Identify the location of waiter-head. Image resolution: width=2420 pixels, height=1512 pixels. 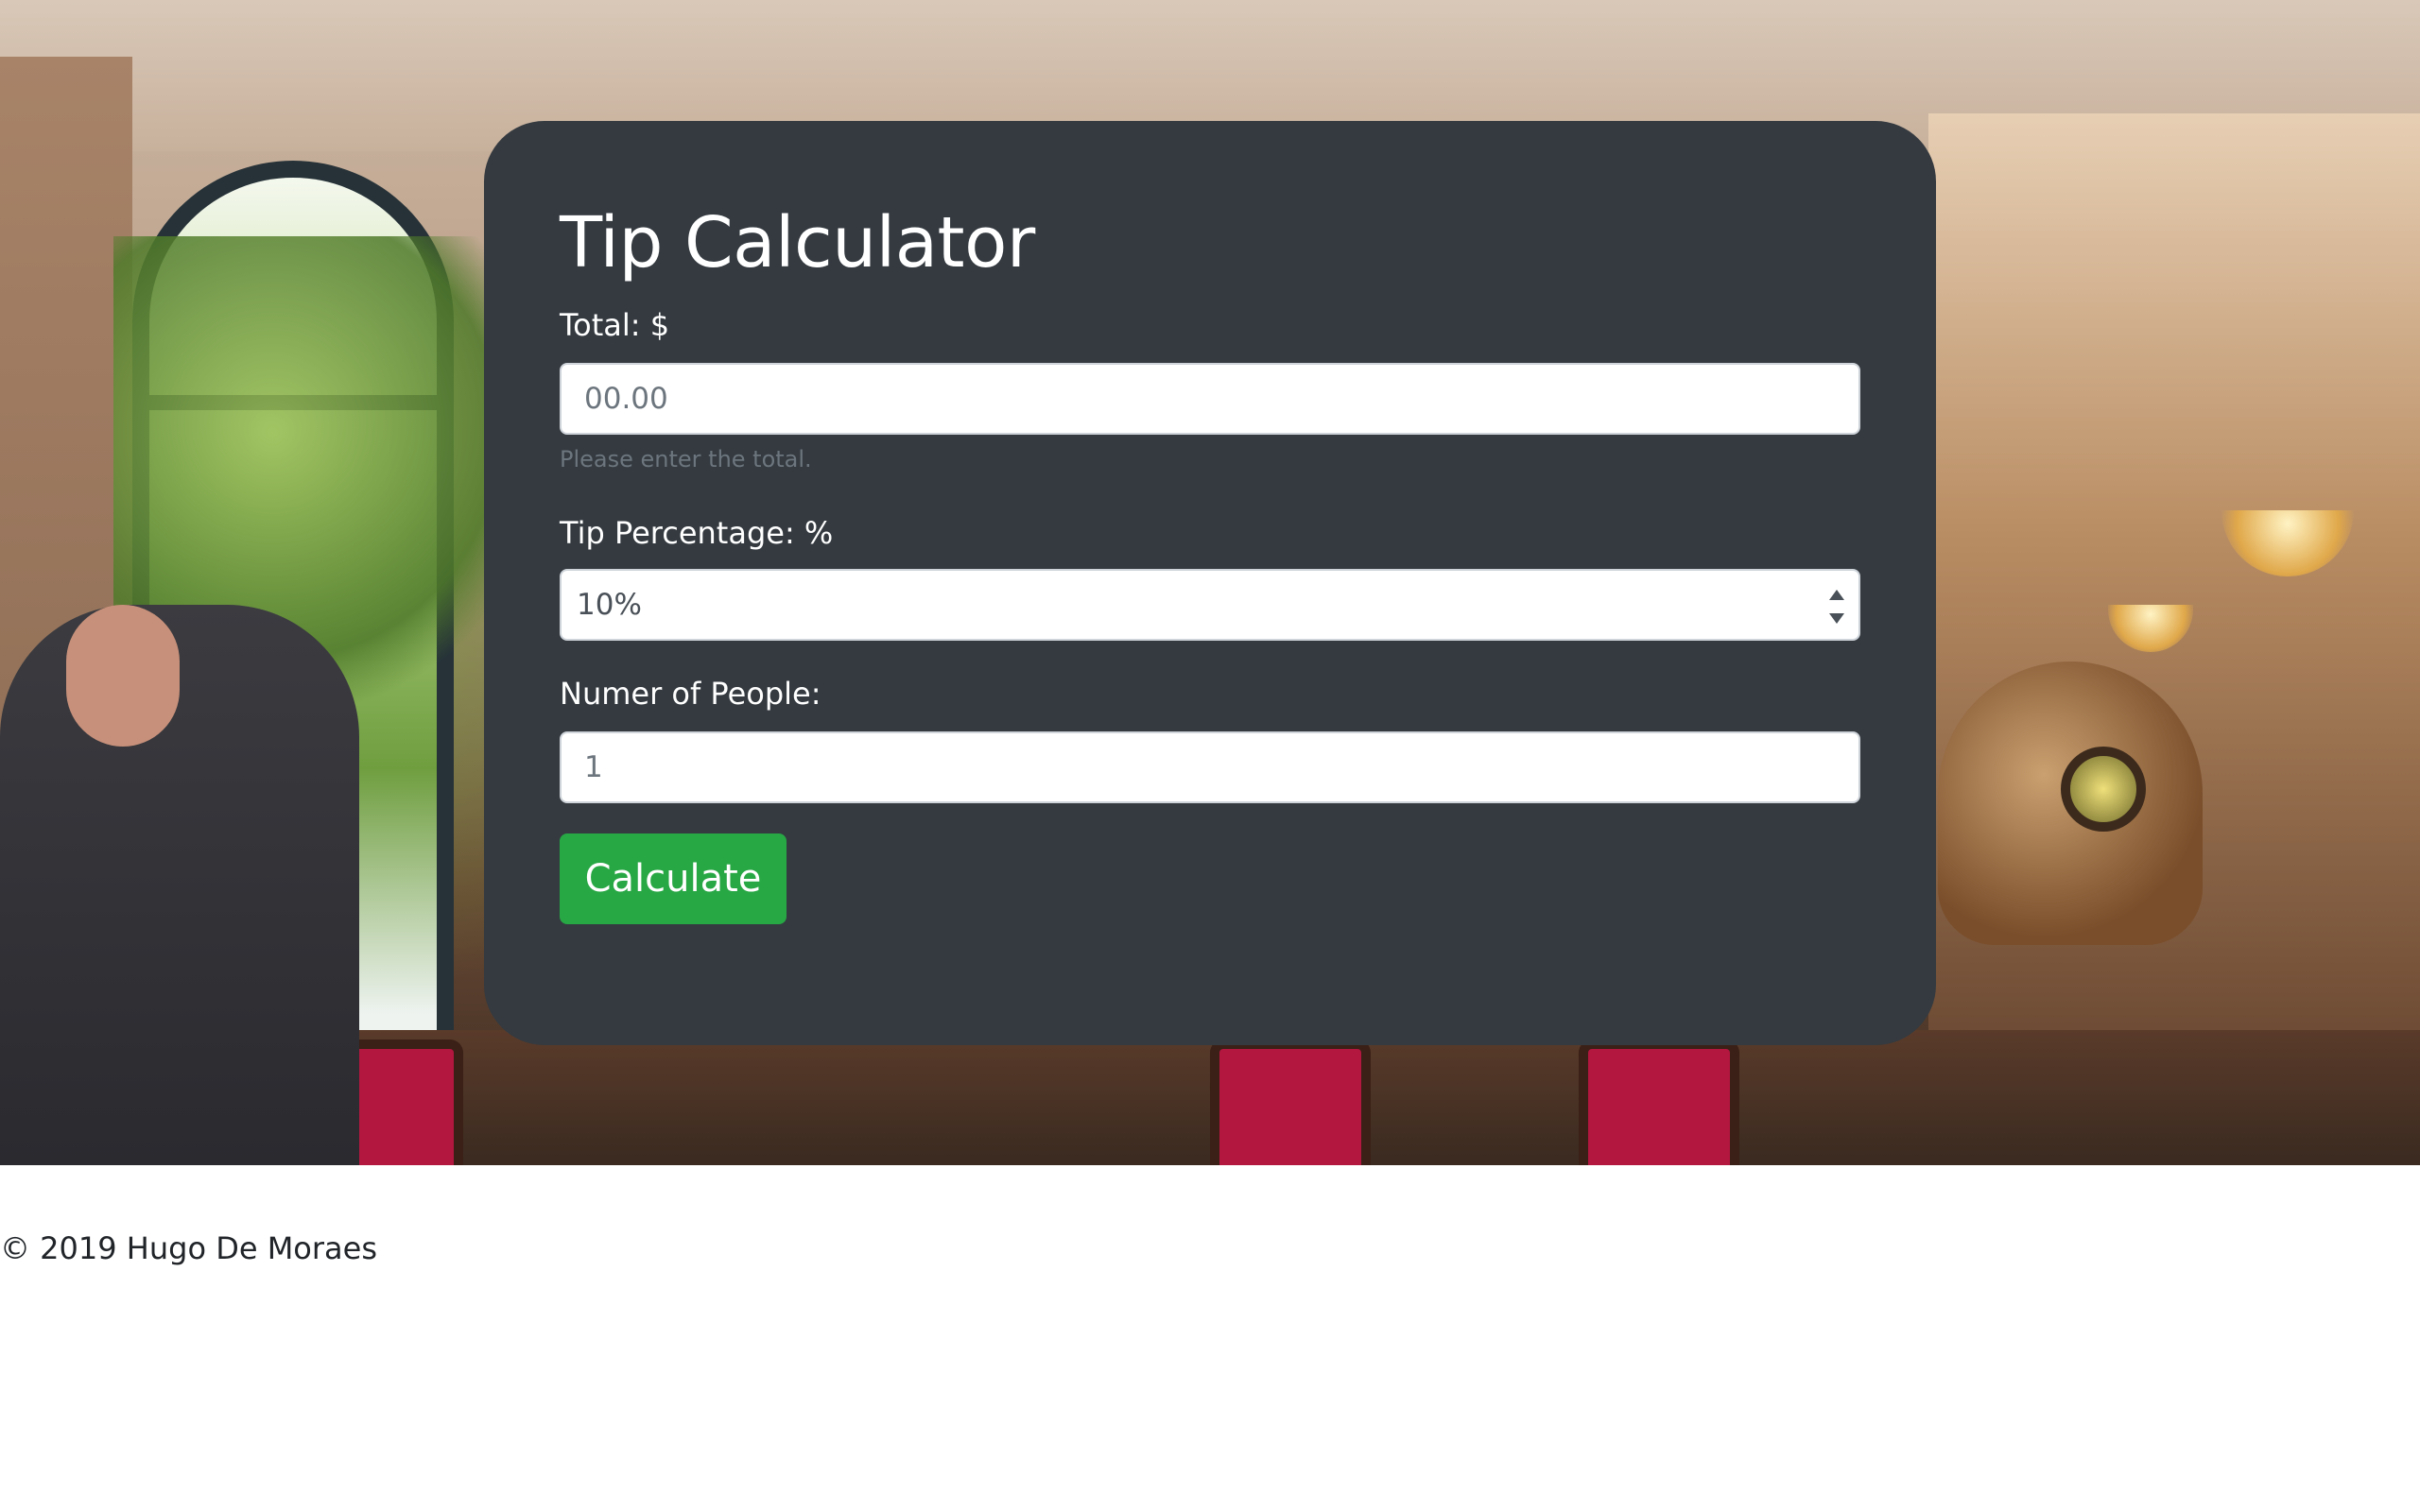
(123, 676).